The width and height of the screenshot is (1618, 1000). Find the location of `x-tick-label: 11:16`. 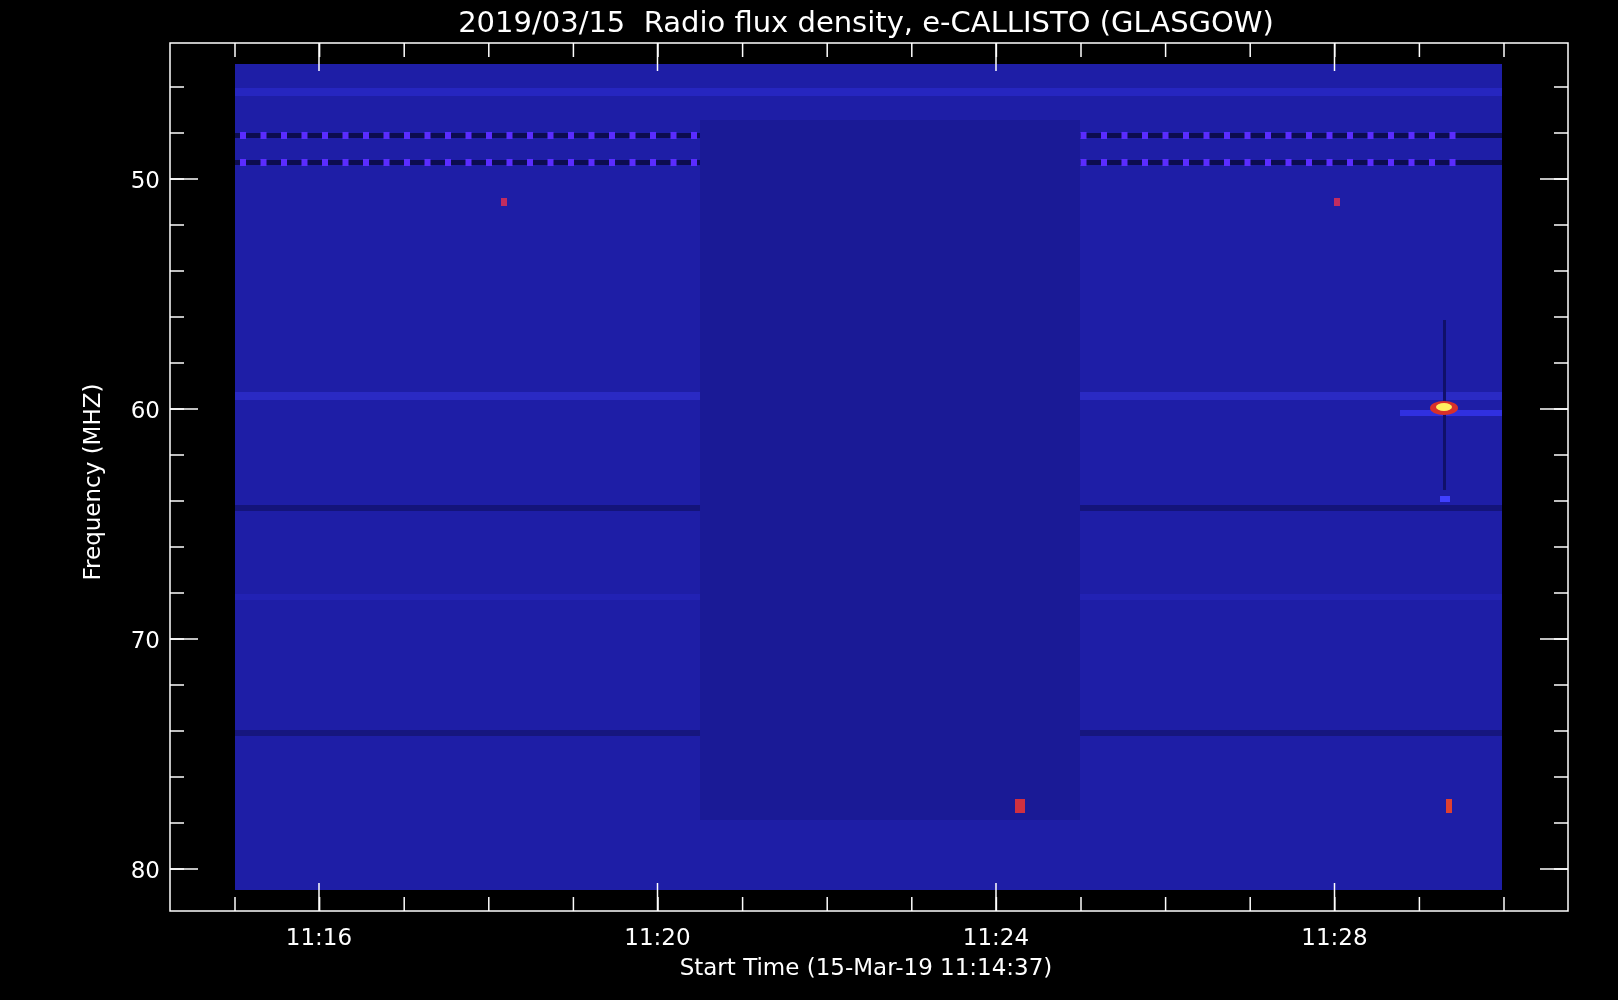

x-tick-label: 11:16 is located at coordinates (319, 937).